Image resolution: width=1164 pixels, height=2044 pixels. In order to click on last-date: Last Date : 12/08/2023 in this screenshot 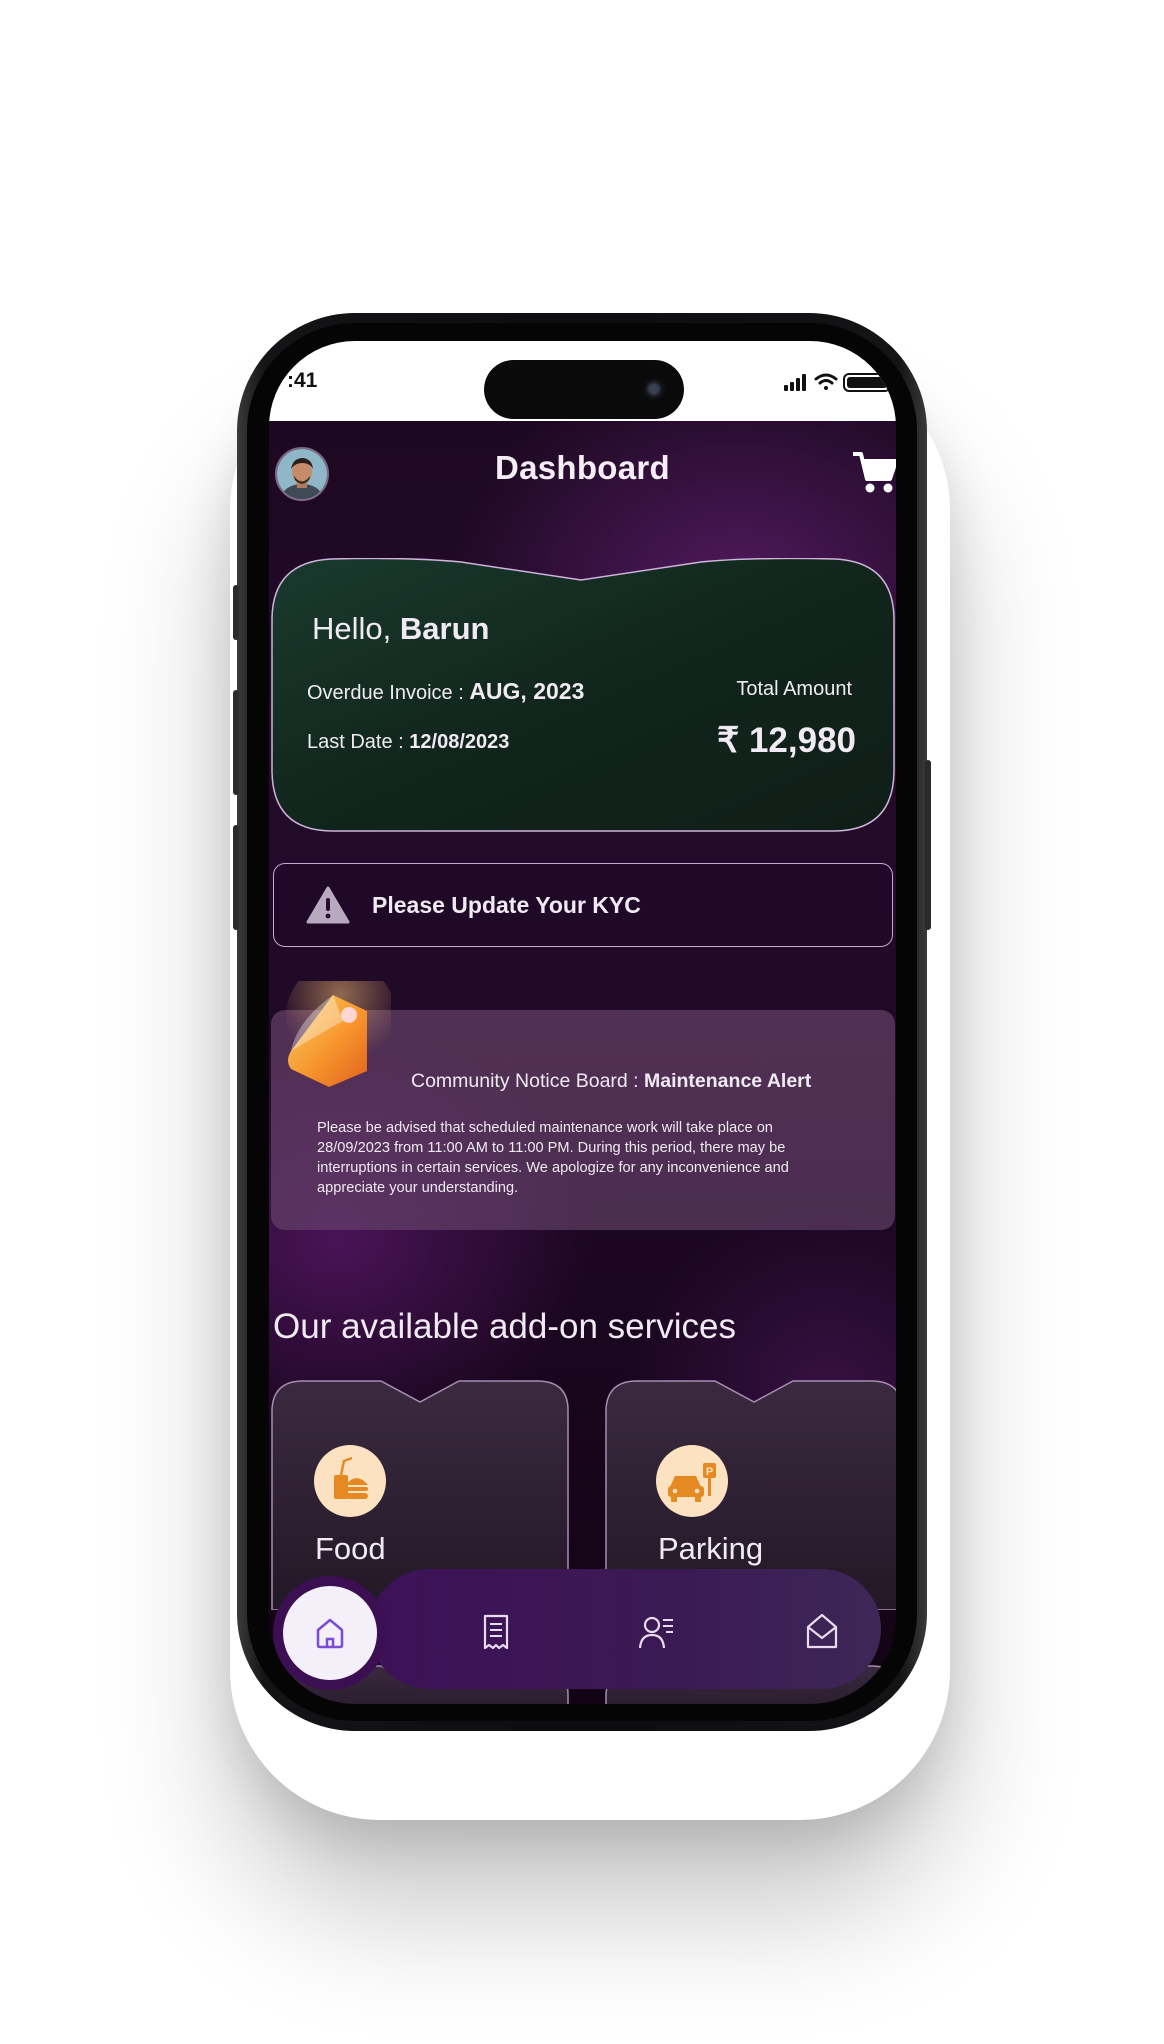, I will do `click(408, 742)`.